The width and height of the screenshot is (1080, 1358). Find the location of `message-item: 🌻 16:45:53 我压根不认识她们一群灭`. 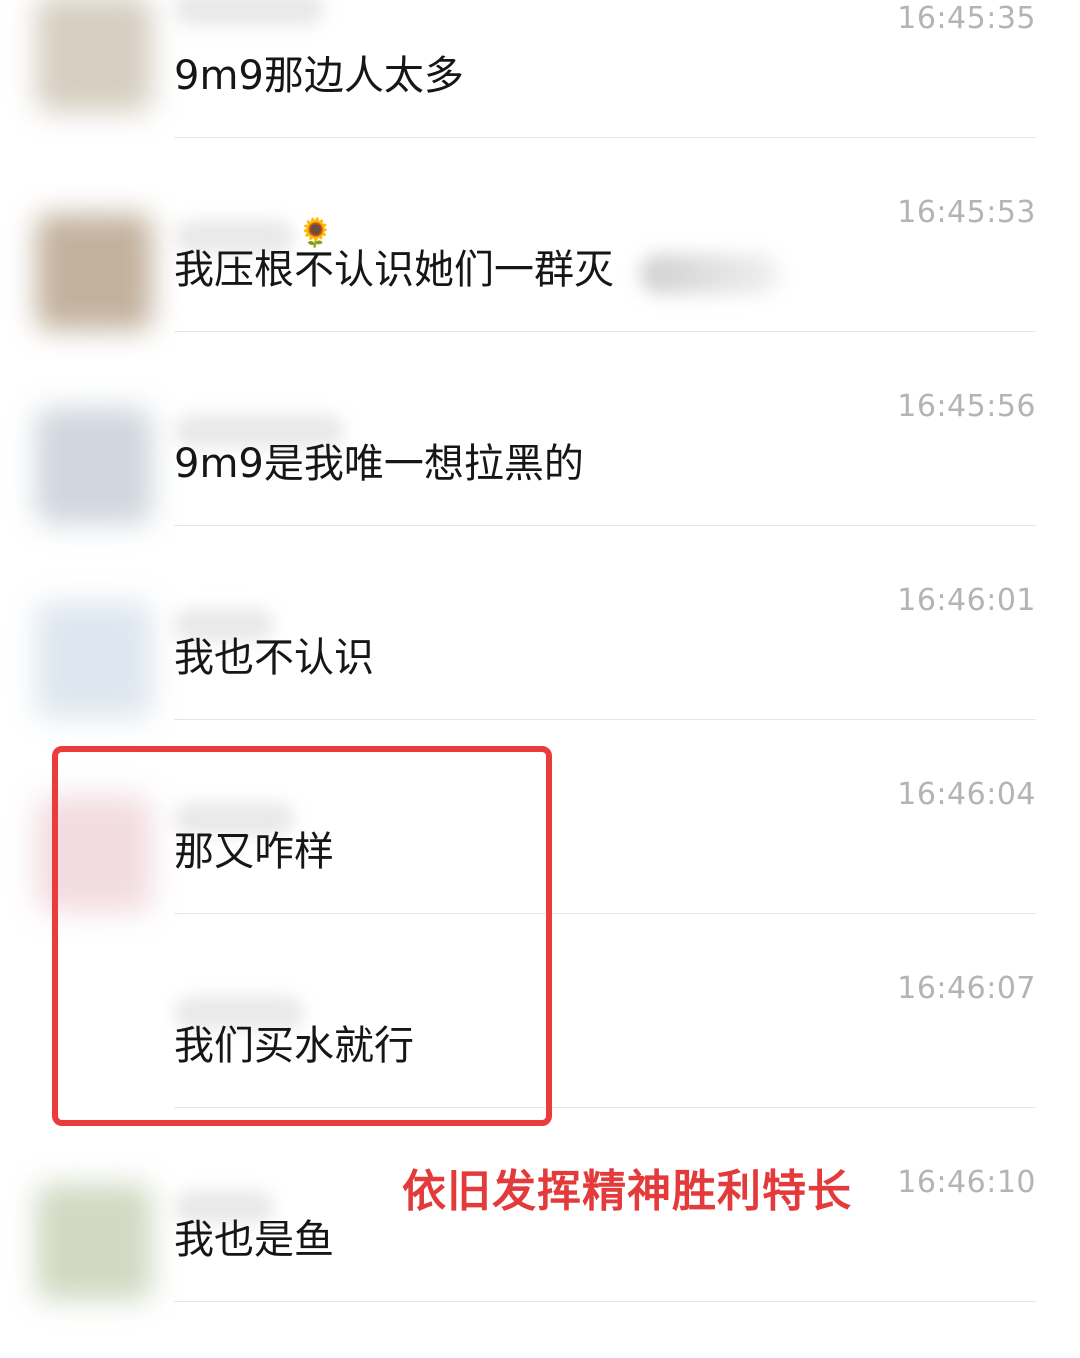

message-item: 🌻 16:45:53 我压根不认识她们一群灭 is located at coordinates (540, 291).